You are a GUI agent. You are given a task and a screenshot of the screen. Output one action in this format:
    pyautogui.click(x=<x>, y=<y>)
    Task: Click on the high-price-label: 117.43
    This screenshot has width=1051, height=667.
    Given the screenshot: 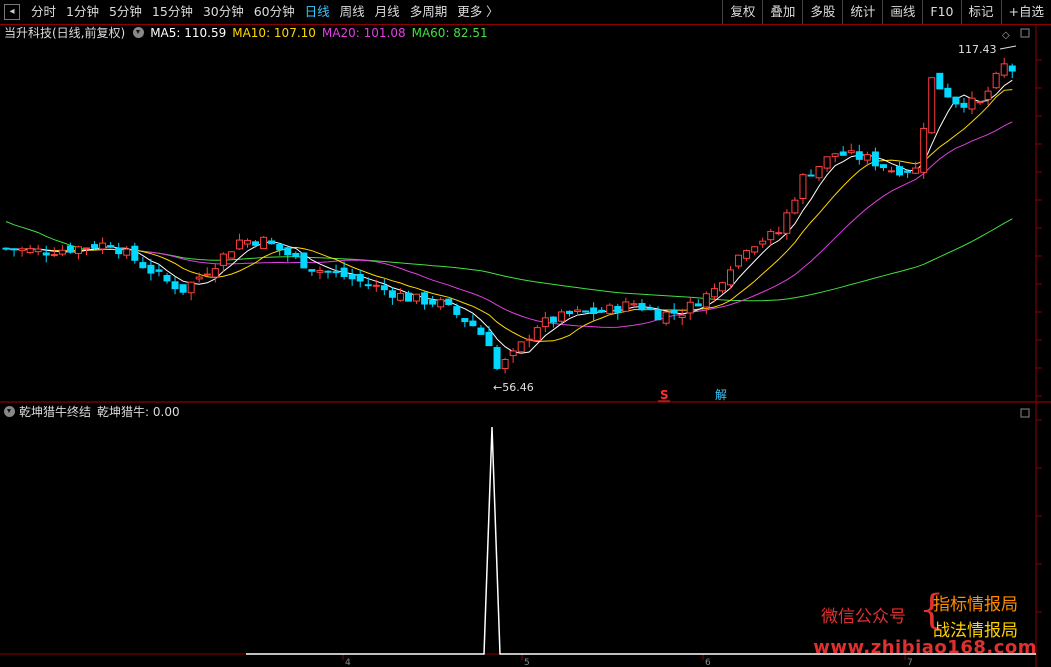 What is the action you would take?
    pyautogui.click(x=977, y=49)
    